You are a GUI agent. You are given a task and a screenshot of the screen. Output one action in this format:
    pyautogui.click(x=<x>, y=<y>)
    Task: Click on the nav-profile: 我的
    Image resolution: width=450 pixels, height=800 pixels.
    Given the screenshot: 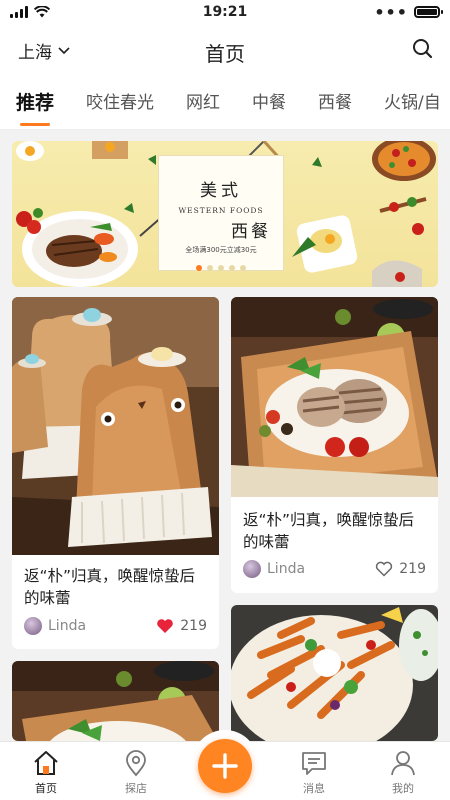 What is the action you would take?
    pyautogui.click(x=403, y=772)
    